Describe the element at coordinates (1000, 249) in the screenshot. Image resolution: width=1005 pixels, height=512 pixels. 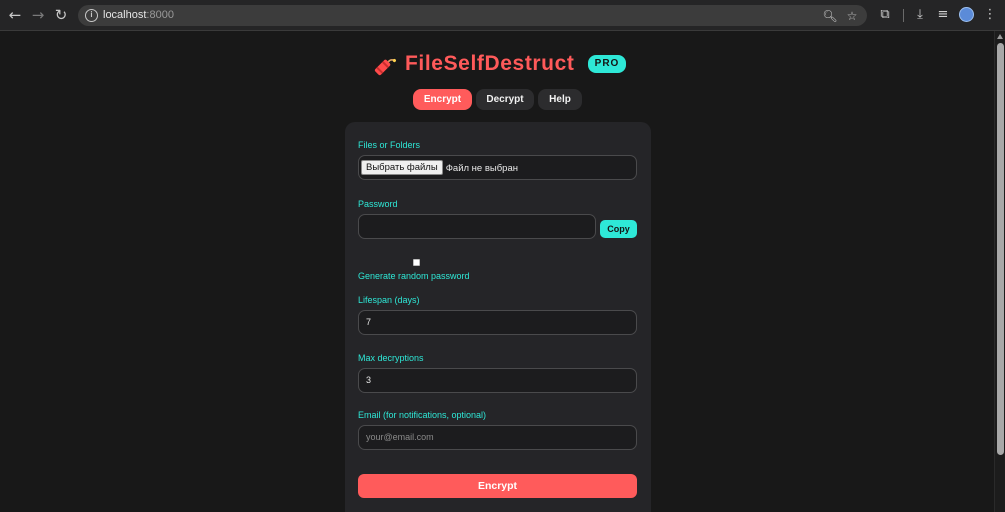
I see `scrollbar-thumb` at that location.